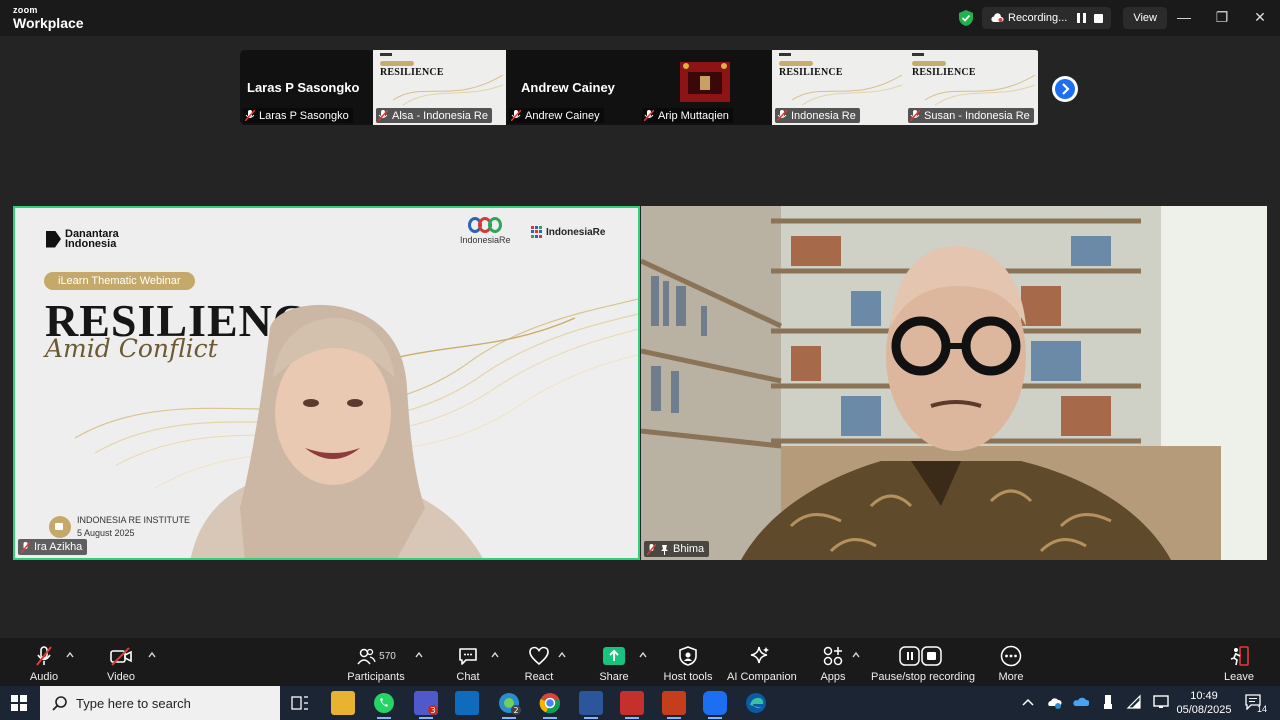  What do you see at coordinates (833, 656) in the screenshot?
I see `apps-icon` at bounding box center [833, 656].